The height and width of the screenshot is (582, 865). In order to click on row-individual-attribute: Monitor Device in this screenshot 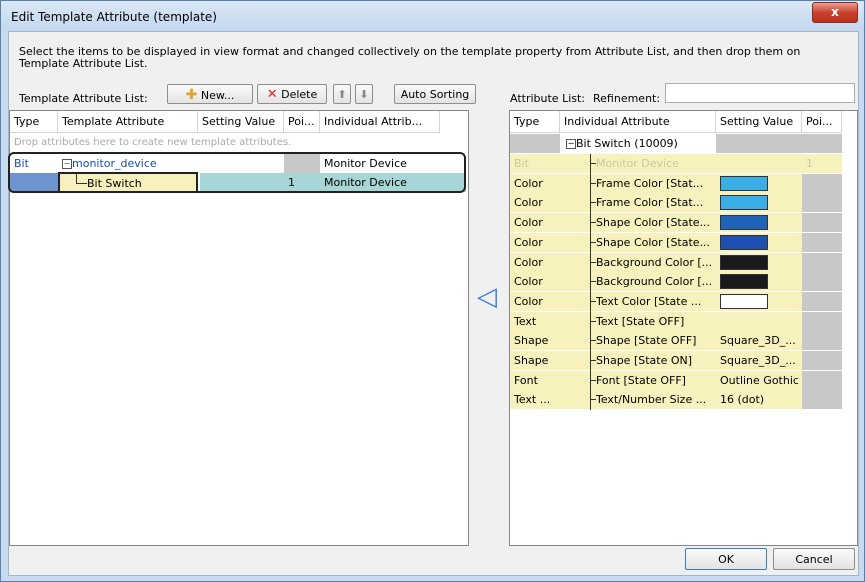, I will do `click(638, 163)`.